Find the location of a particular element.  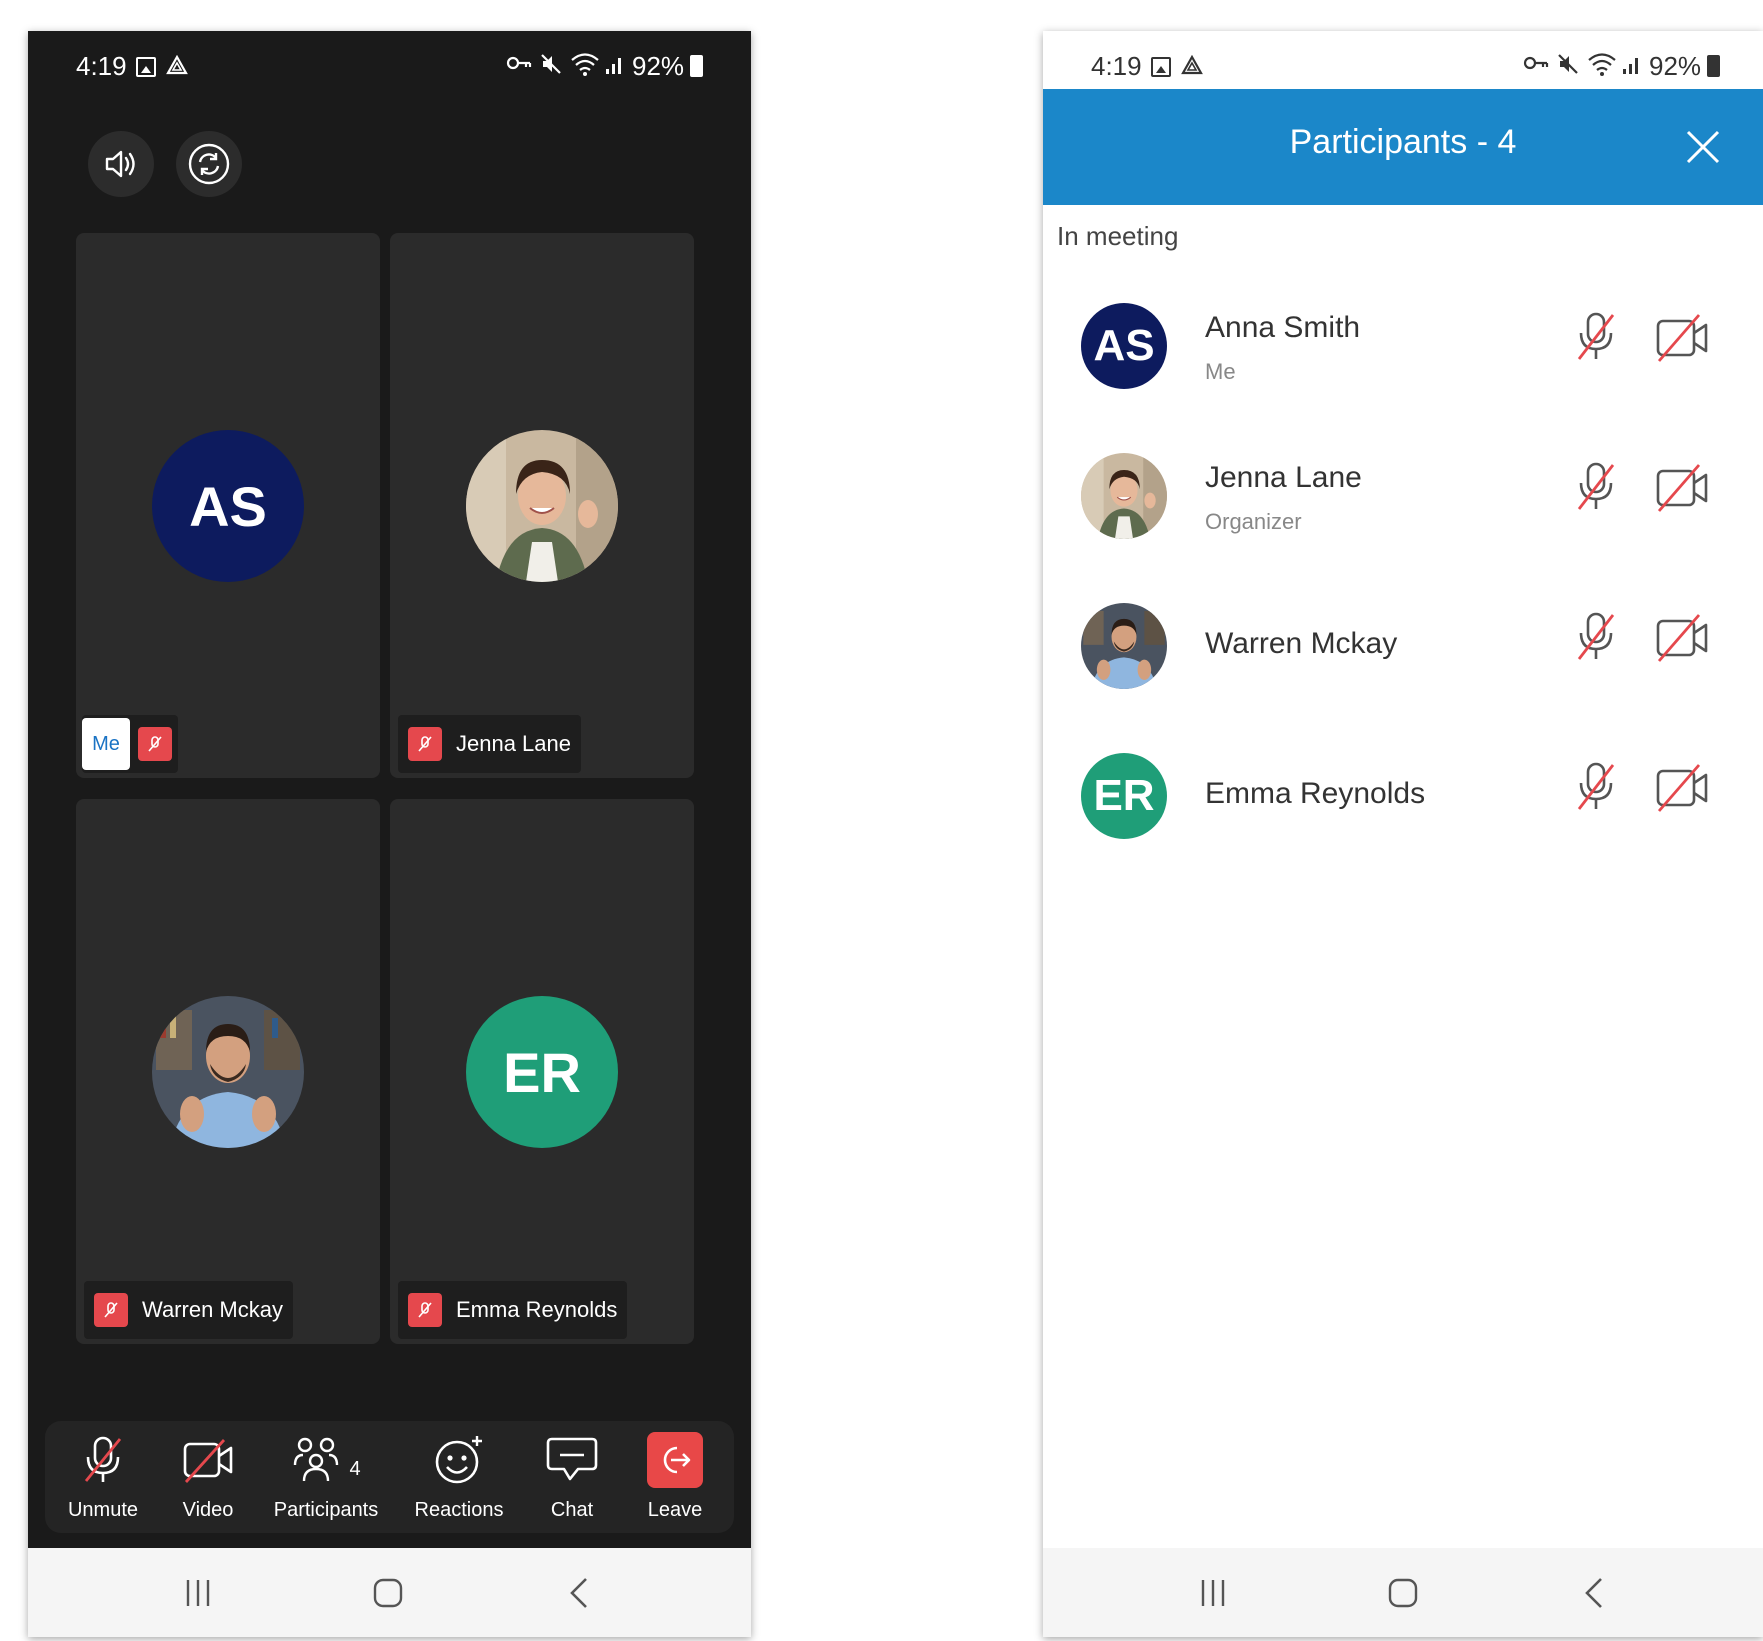

video-tile-emma-reynolds: ER Emma Reynolds is located at coordinates (542, 1071).